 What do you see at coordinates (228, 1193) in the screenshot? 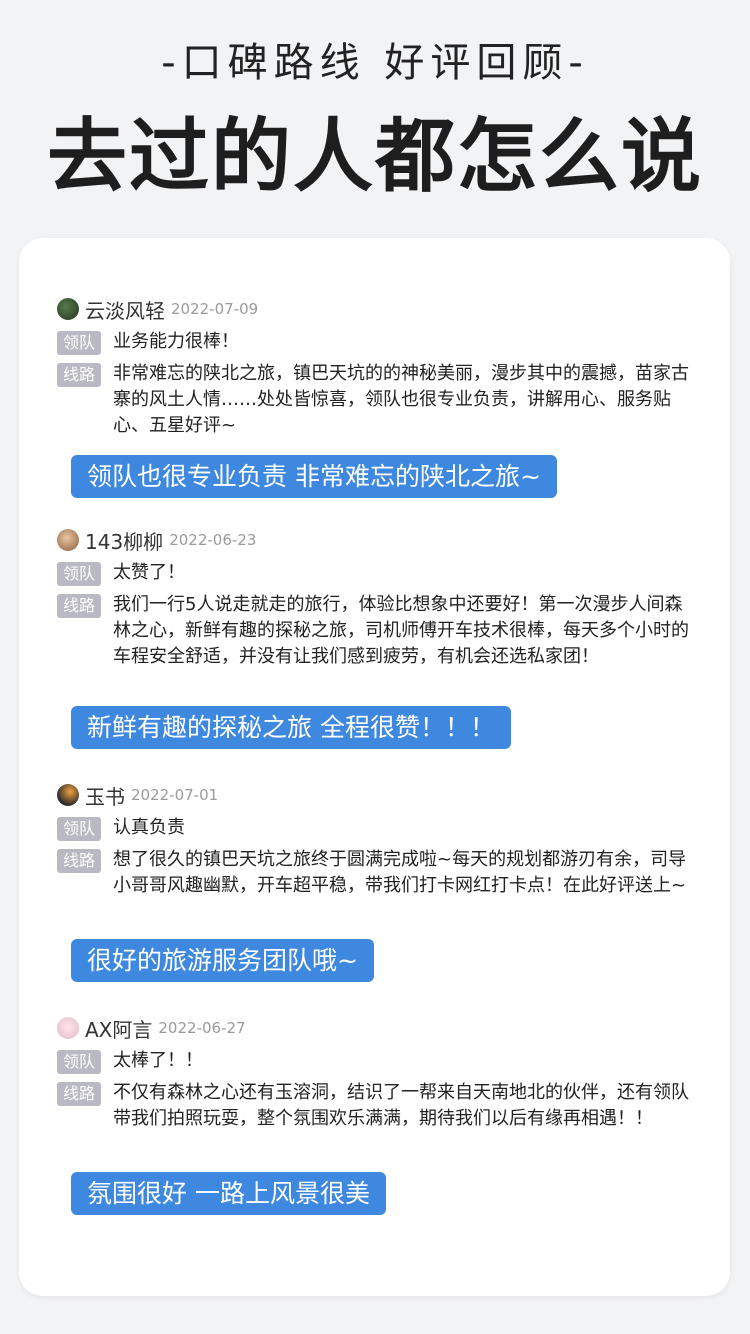
I see `highlight-banner: 氛围很好 一路上风景很美` at bounding box center [228, 1193].